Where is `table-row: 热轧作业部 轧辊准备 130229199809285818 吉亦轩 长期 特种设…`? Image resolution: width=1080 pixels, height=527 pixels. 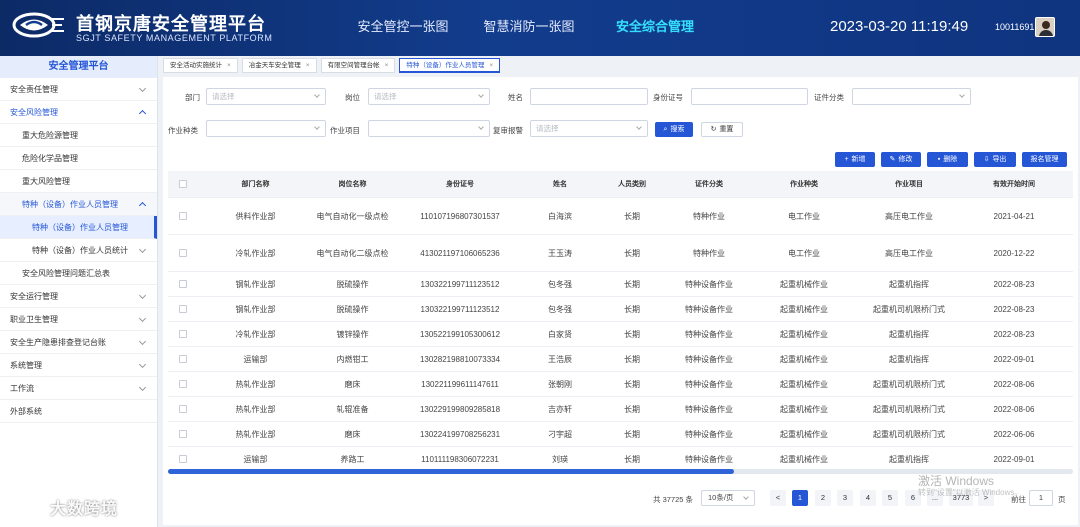 table-row: 热轧作业部 轧辊准备 130229199809285818 吉亦轩 长期 特种设… is located at coordinates (620, 409).